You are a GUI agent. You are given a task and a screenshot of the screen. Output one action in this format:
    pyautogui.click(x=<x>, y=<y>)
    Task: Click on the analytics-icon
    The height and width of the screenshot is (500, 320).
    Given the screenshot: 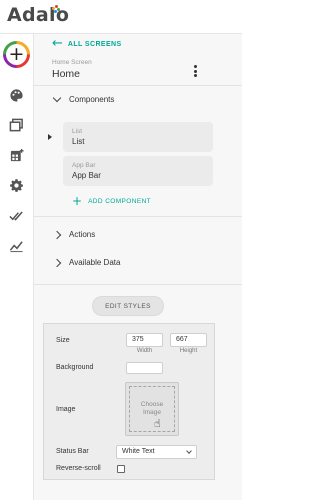 What is the action you would take?
    pyautogui.click(x=16, y=245)
    